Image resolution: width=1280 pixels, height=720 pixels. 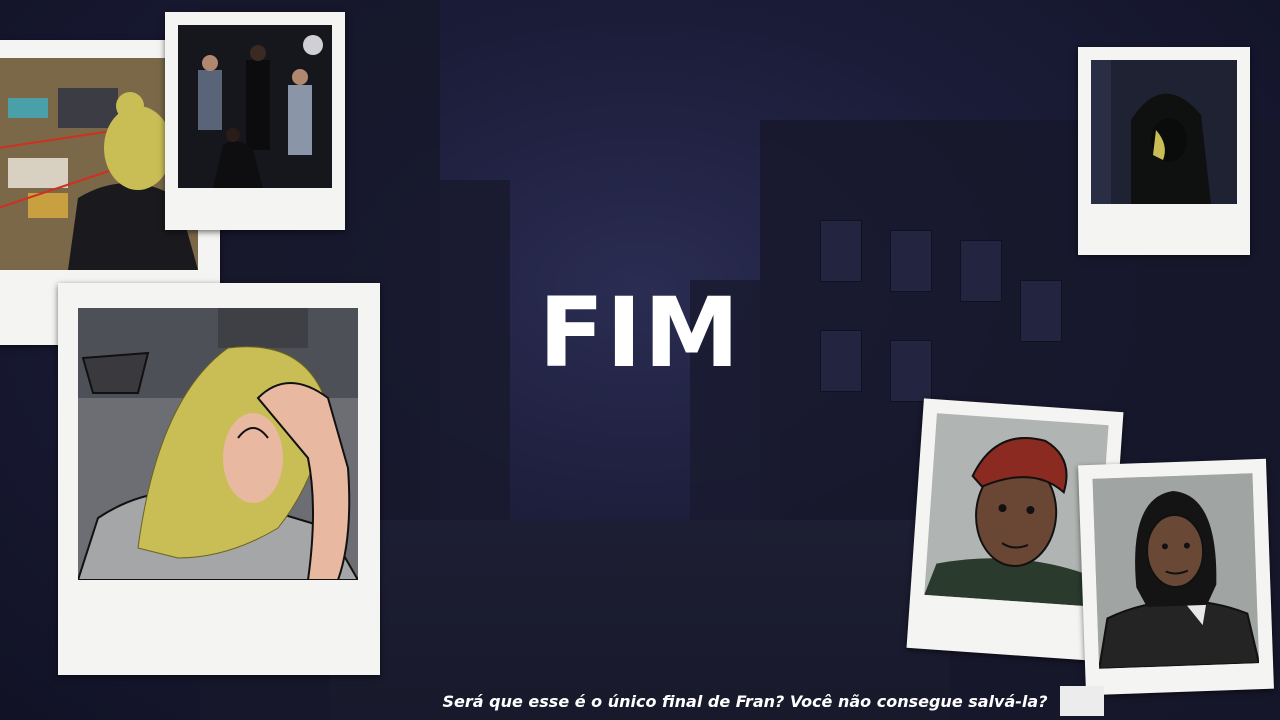 I want to click on photo-blonde-woman-head-in-hand, so click(x=219, y=479).